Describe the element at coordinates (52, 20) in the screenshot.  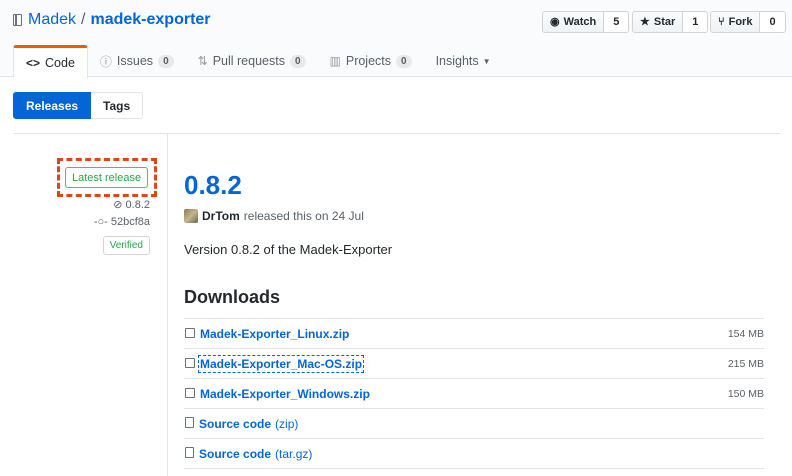
I see `owner-link: Madek` at that location.